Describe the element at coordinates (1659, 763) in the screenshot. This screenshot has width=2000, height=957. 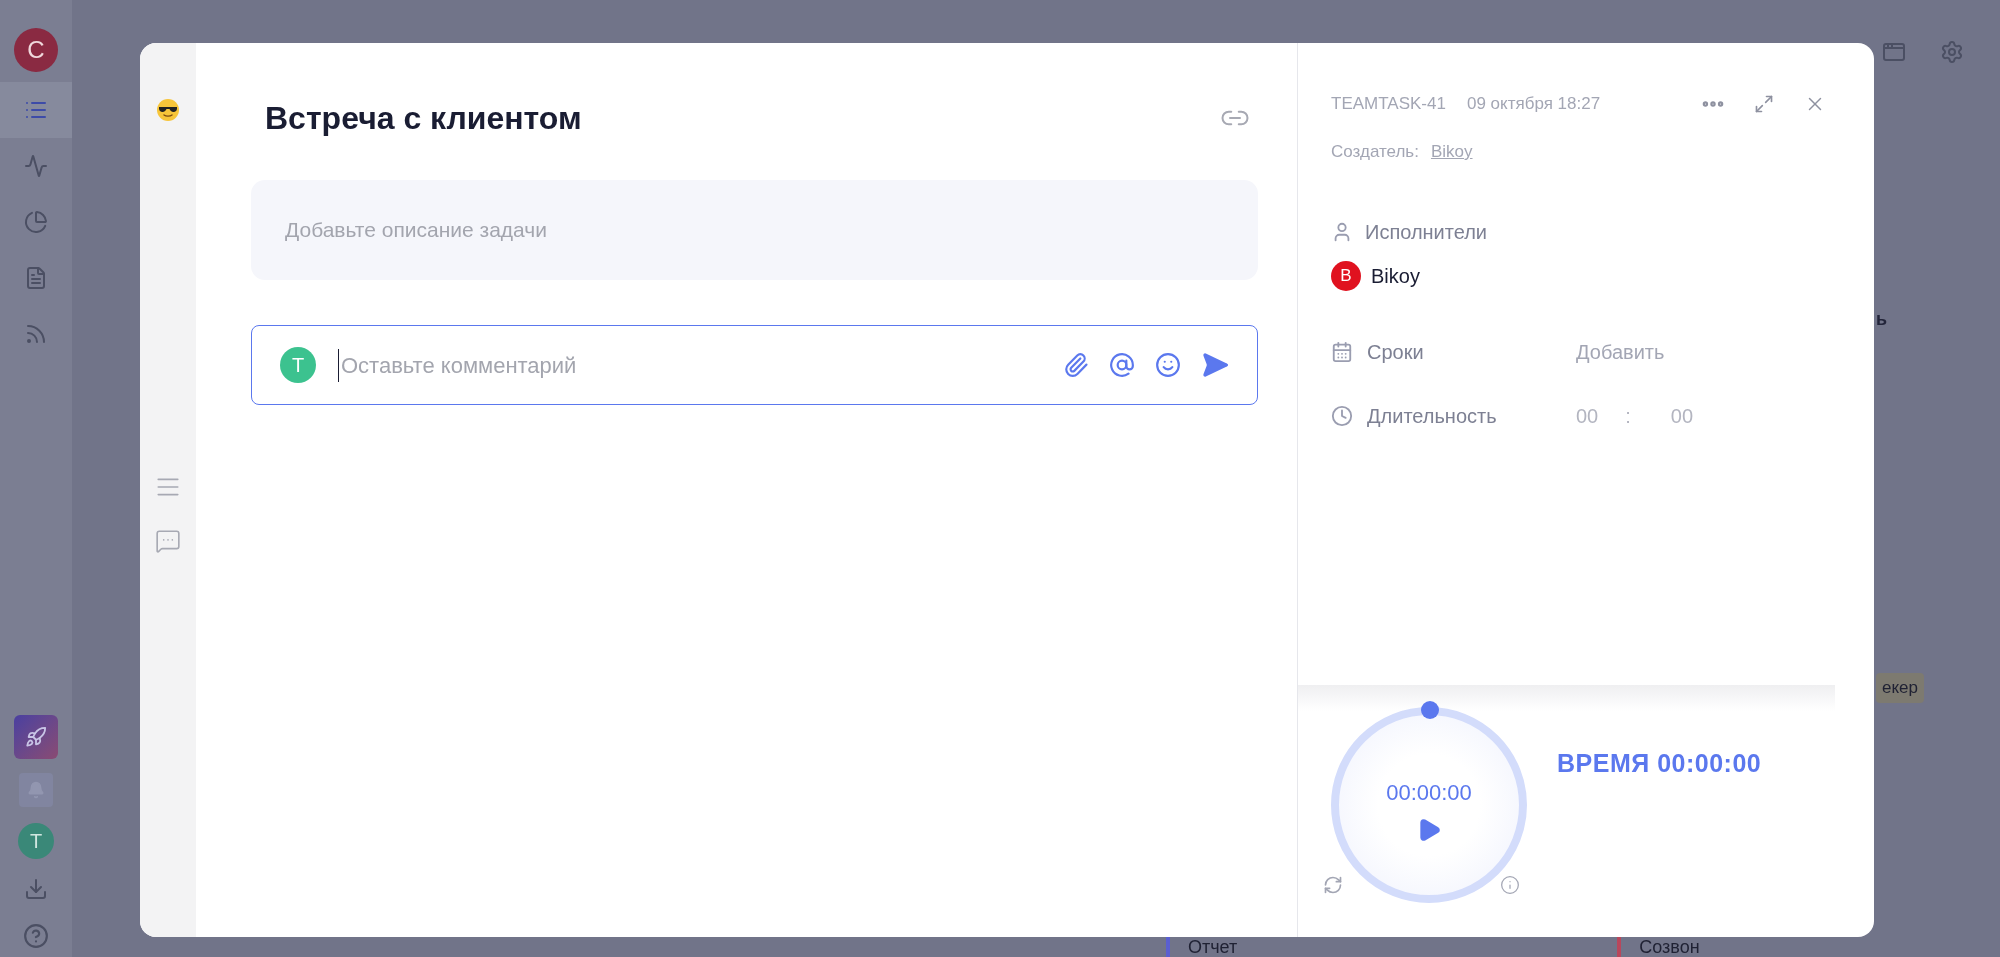
I see `total-time: ВРЕМЯ 00:00:00` at that location.